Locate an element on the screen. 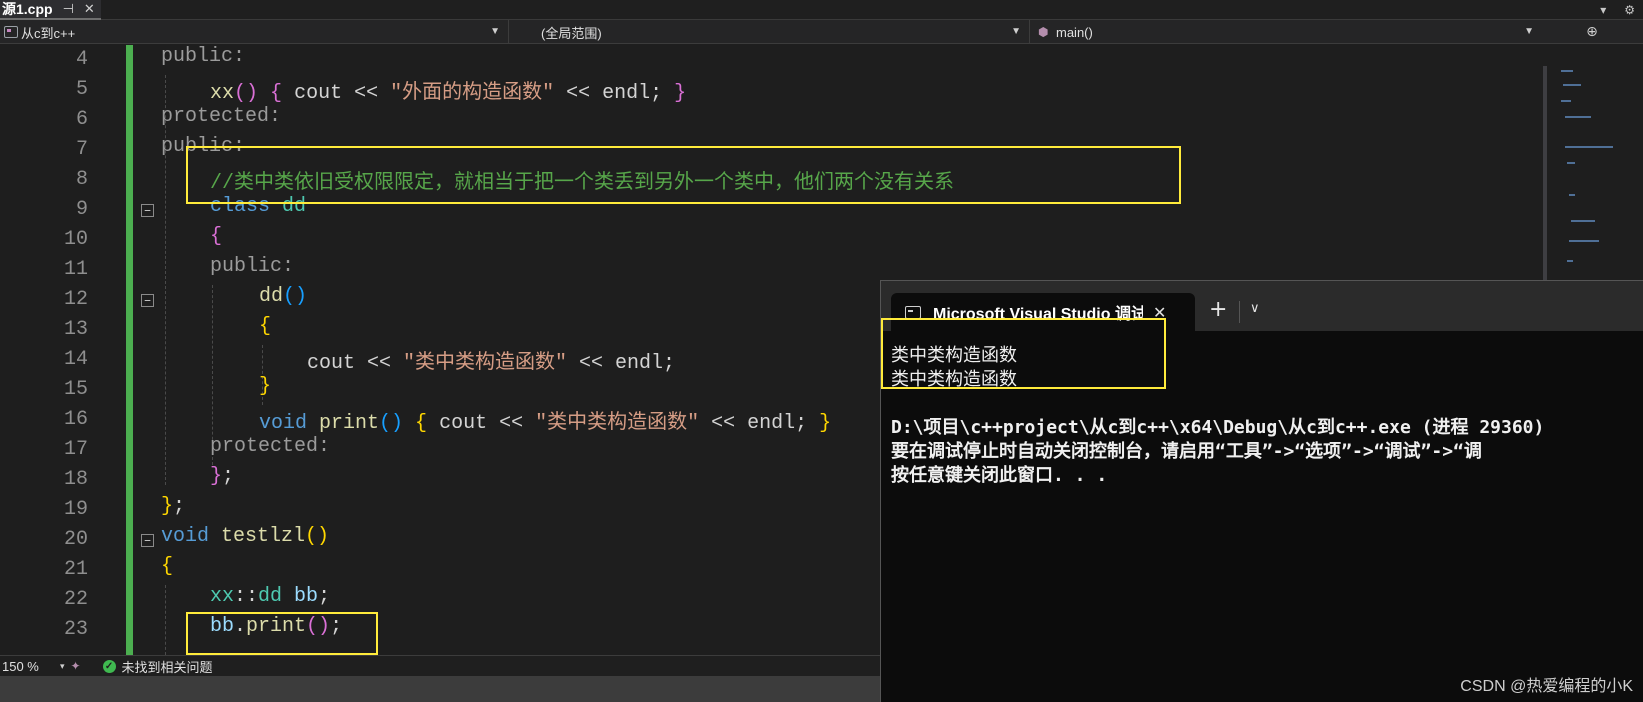  chevron-down-icon: ∨ is located at coordinates (1255, 308).